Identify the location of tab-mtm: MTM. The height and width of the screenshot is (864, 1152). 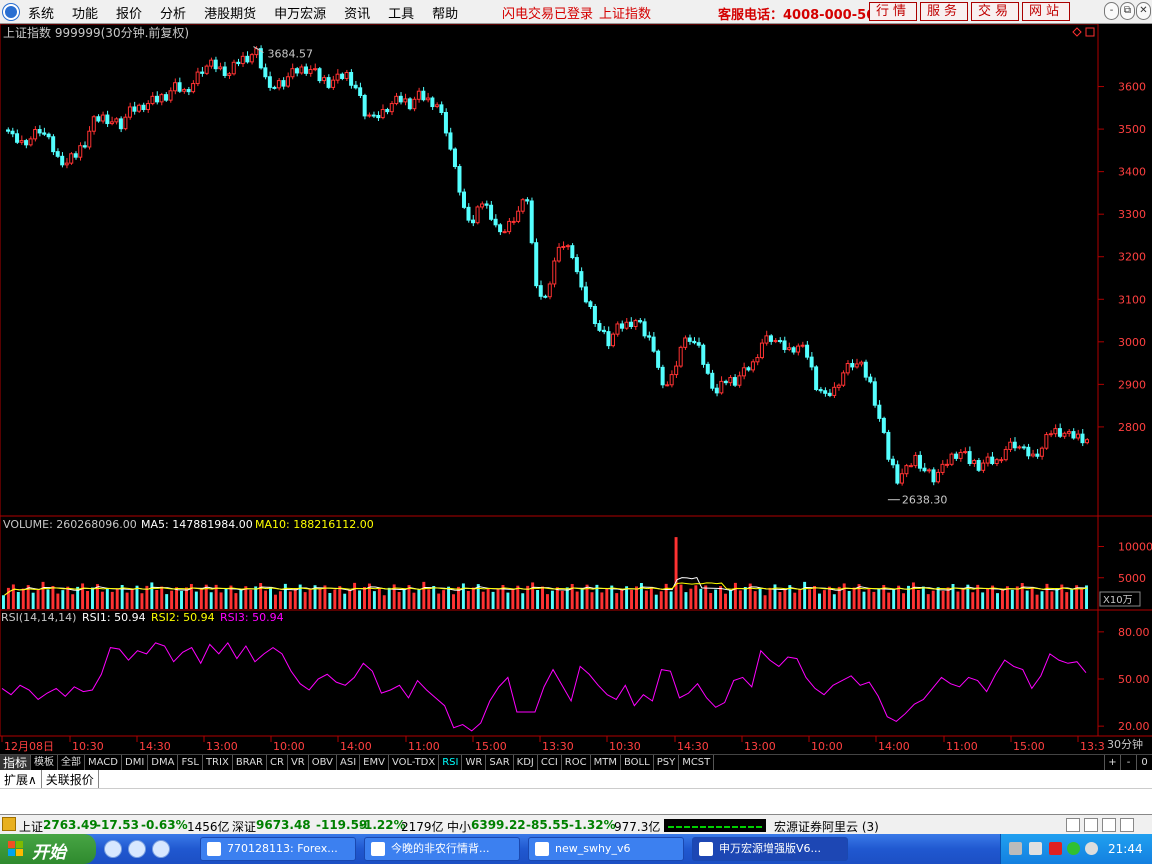
(606, 762).